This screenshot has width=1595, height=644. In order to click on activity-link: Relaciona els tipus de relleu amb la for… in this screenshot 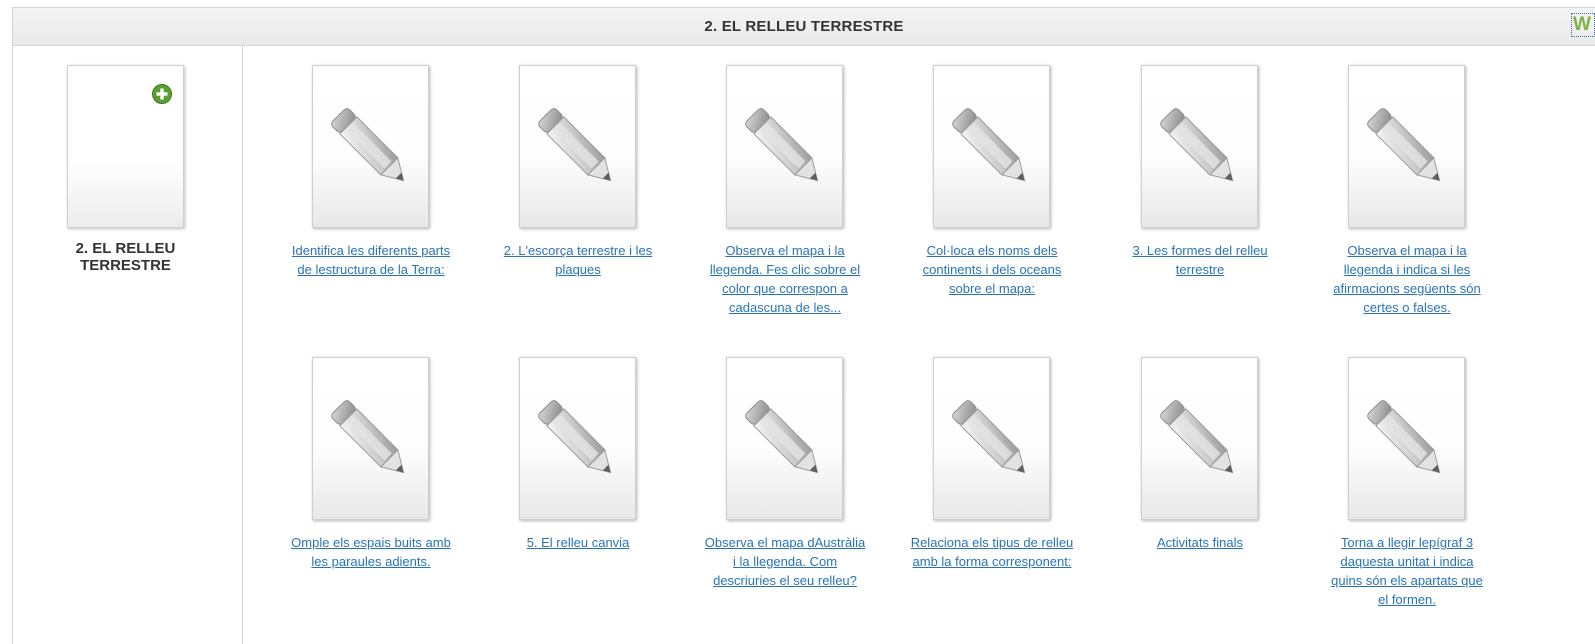, I will do `click(992, 552)`.